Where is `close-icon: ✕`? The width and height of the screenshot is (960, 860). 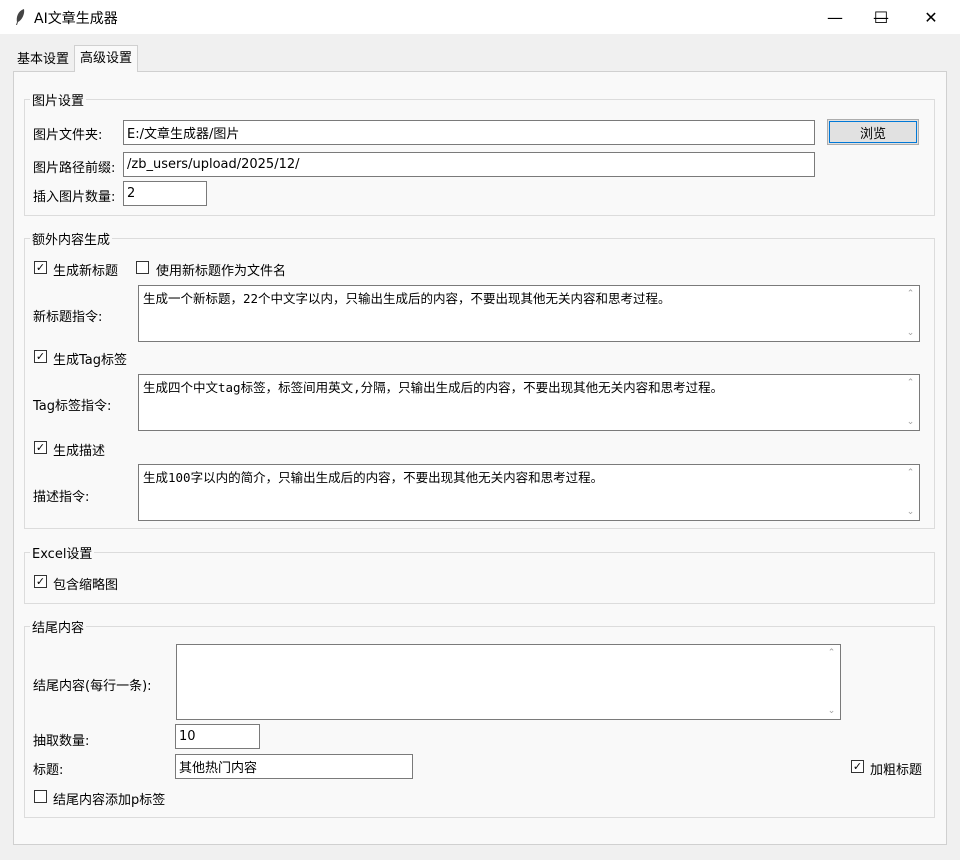 close-icon: ✕ is located at coordinates (931, 17).